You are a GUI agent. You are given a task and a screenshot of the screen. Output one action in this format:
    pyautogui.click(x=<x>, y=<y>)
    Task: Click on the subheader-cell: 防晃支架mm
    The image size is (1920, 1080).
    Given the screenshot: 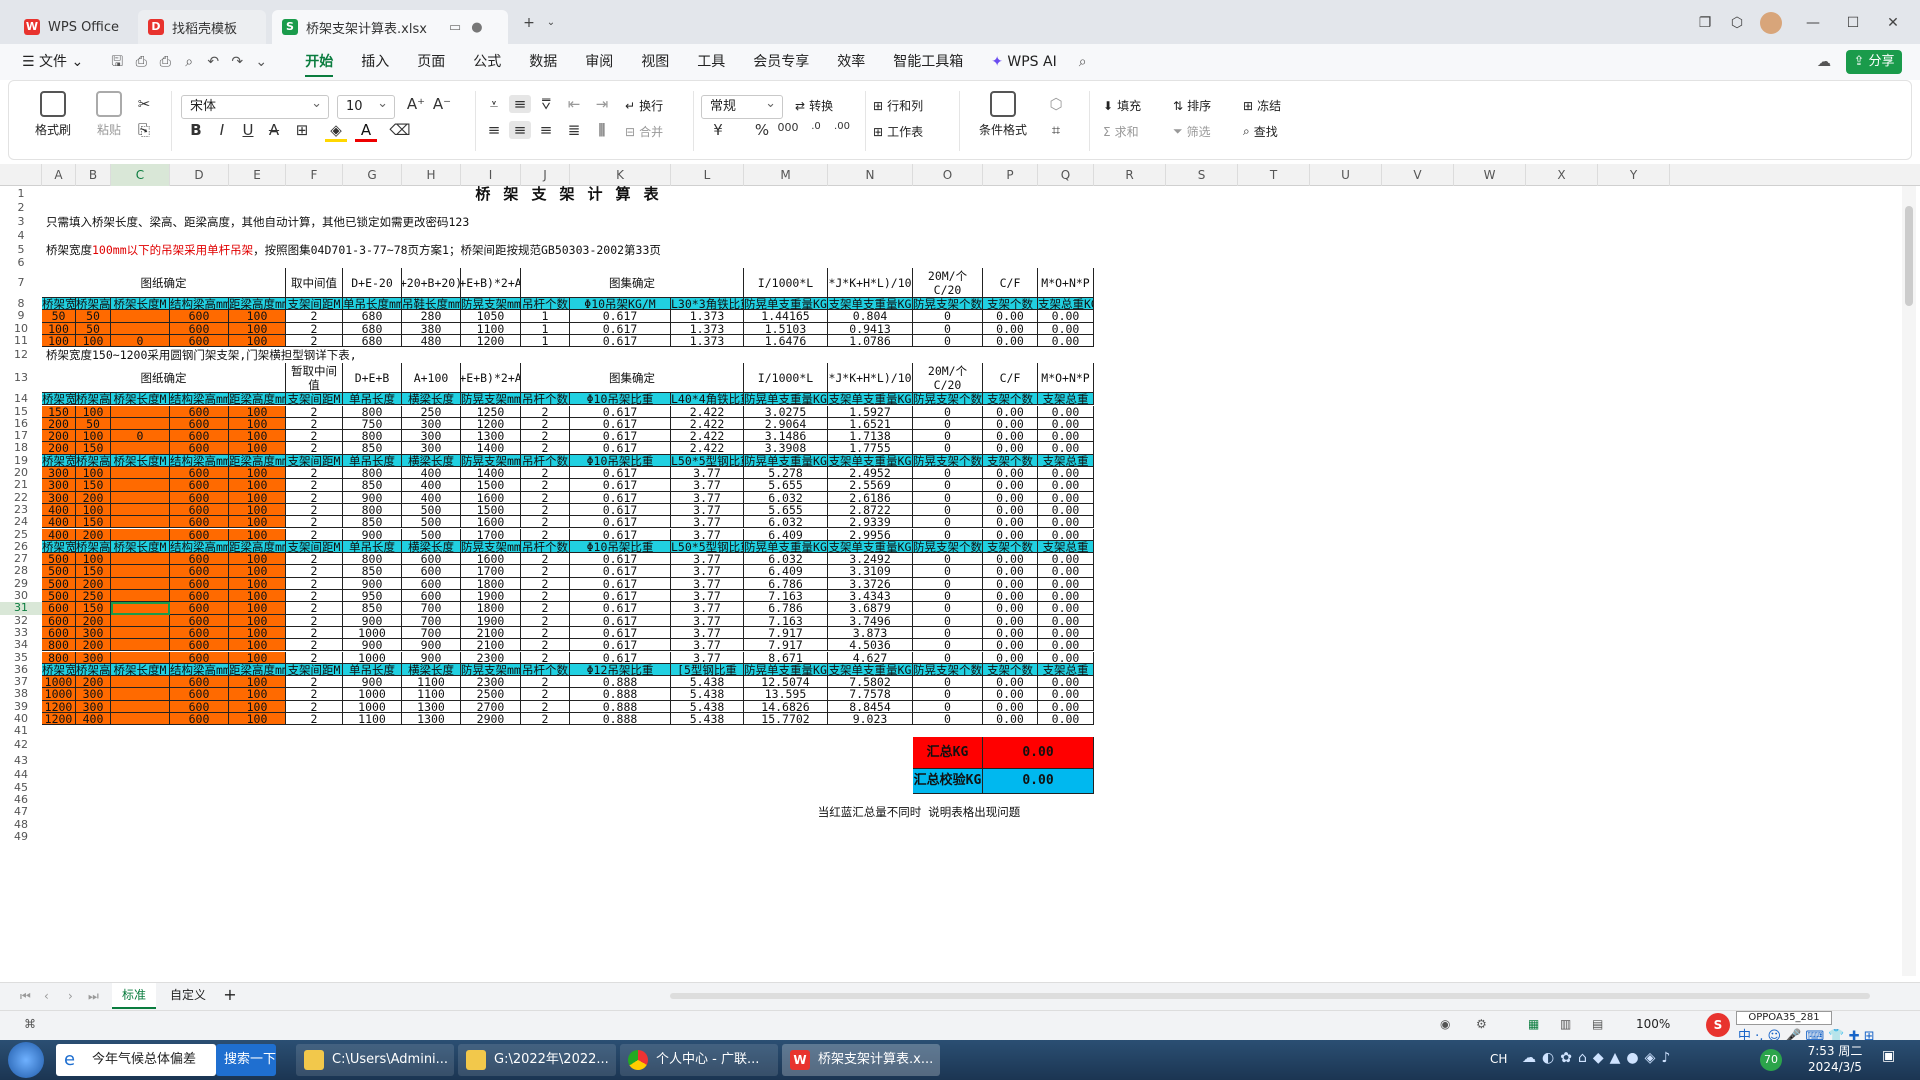 What is the action you would take?
    pyautogui.click(x=491, y=399)
    